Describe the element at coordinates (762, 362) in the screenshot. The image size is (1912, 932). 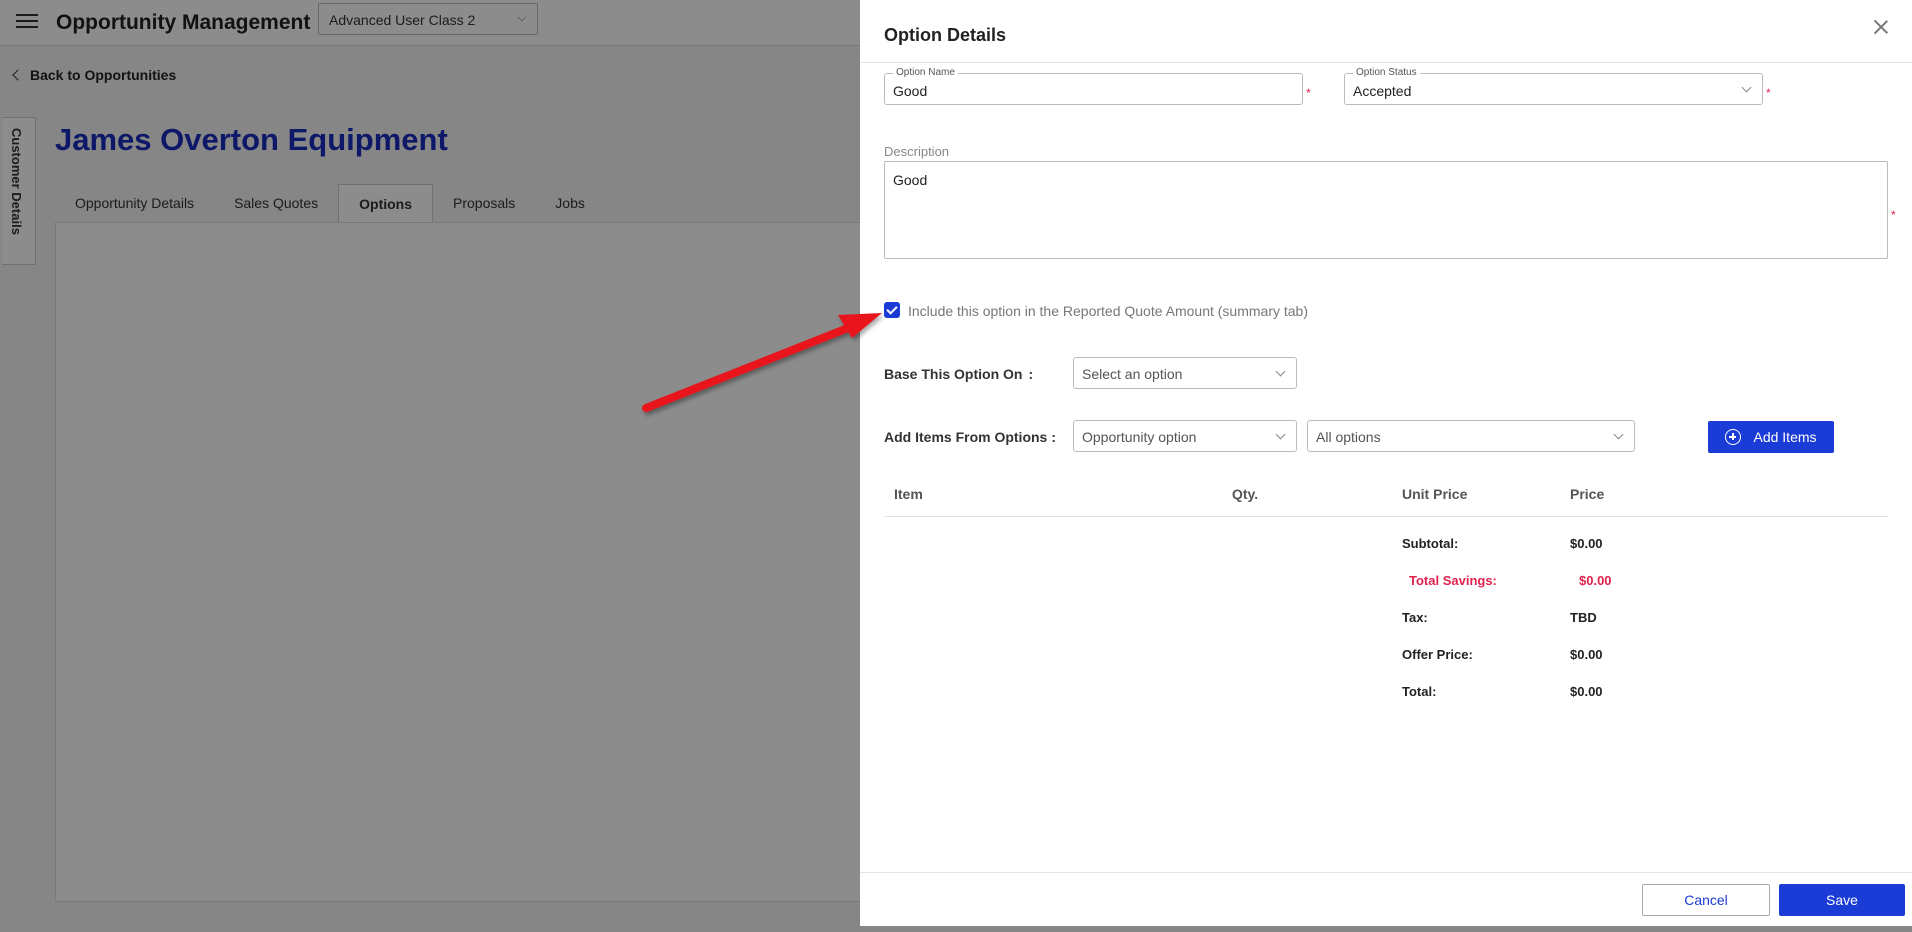
I see `annotation-arrow-icon` at that location.